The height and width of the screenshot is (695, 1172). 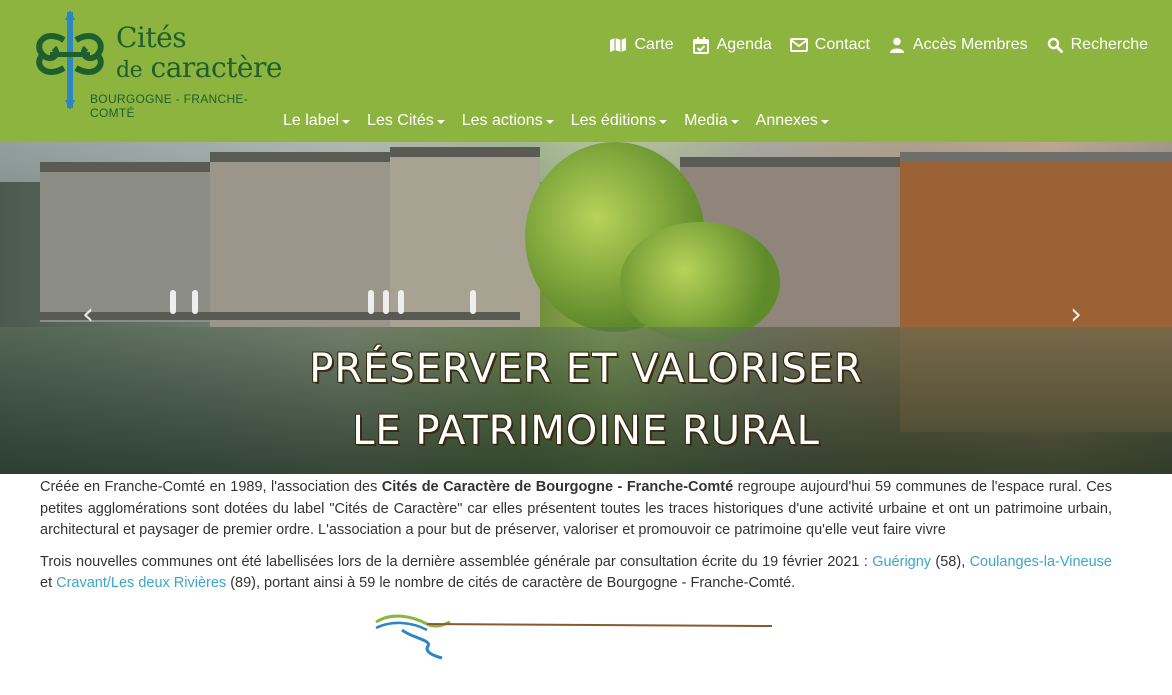 I want to click on menu-les-editions: Les éditions, so click(x=619, y=121).